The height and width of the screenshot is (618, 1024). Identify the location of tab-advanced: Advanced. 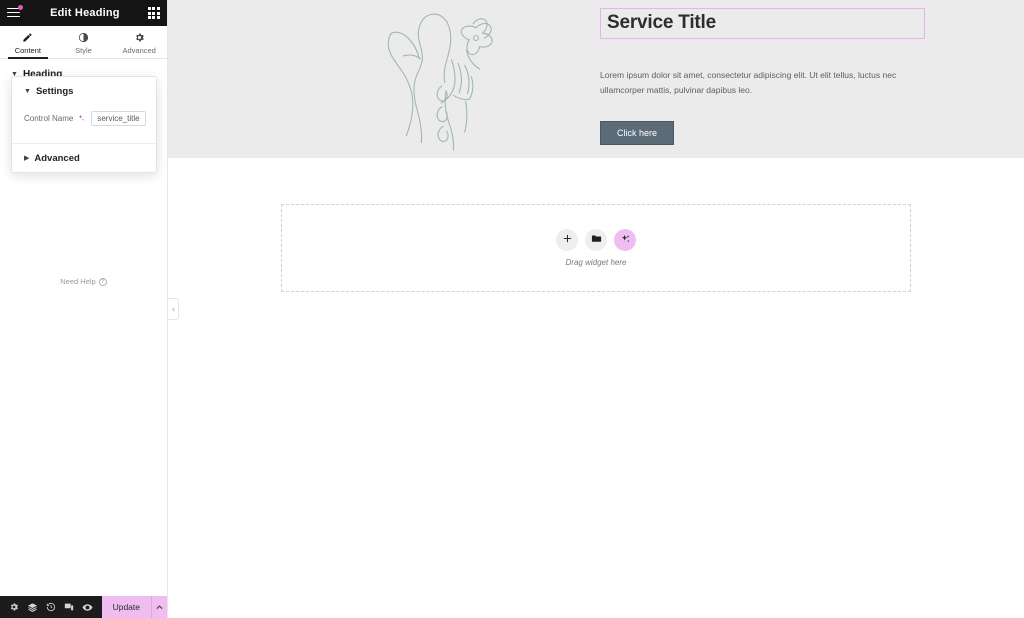
(139, 42).